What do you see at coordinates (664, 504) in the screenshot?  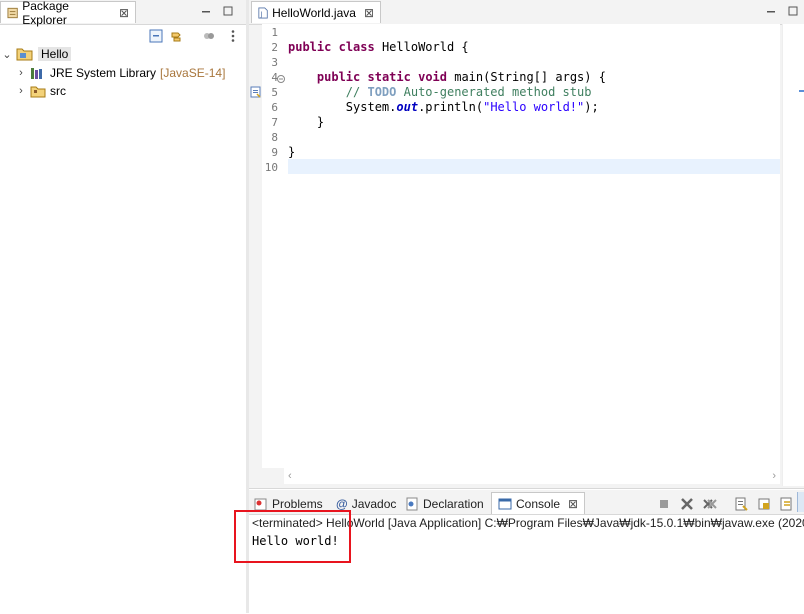 I see `terminate-icon` at bounding box center [664, 504].